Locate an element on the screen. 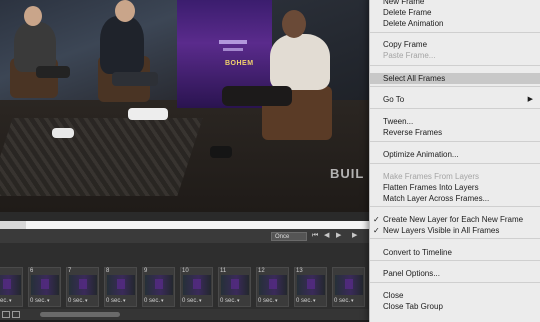 This screenshot has width=540, height=322. menu-item-label: Flatten Frames Into Layers is located at coordinates (431, 187).